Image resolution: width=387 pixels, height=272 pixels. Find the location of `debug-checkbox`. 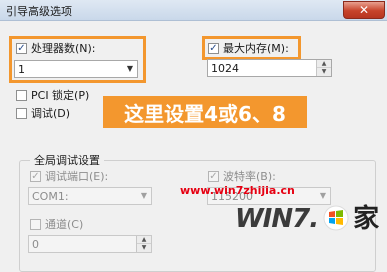

debug-checkbox is located at coordinates (21, 113).